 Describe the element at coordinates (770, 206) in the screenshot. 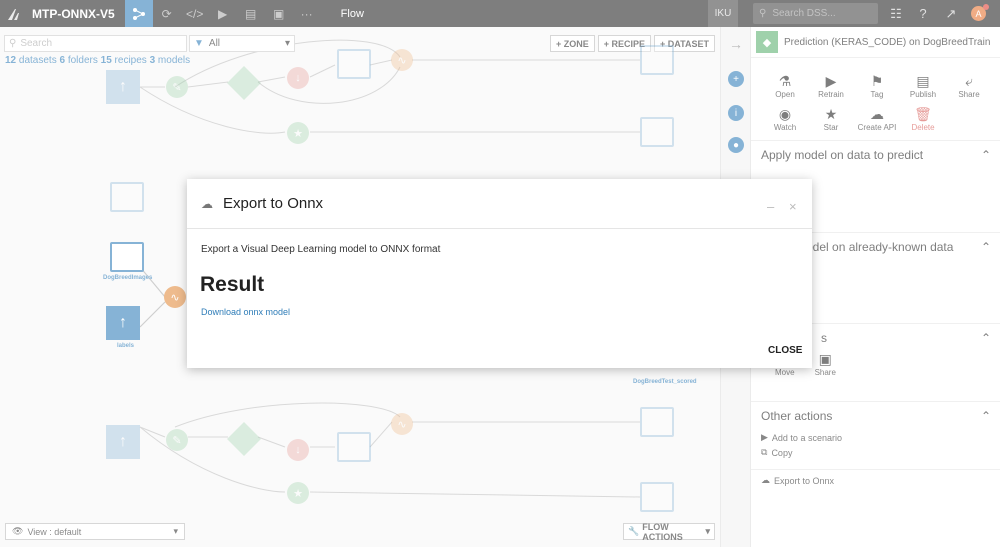

I see `minimize-icon: –` at that location.